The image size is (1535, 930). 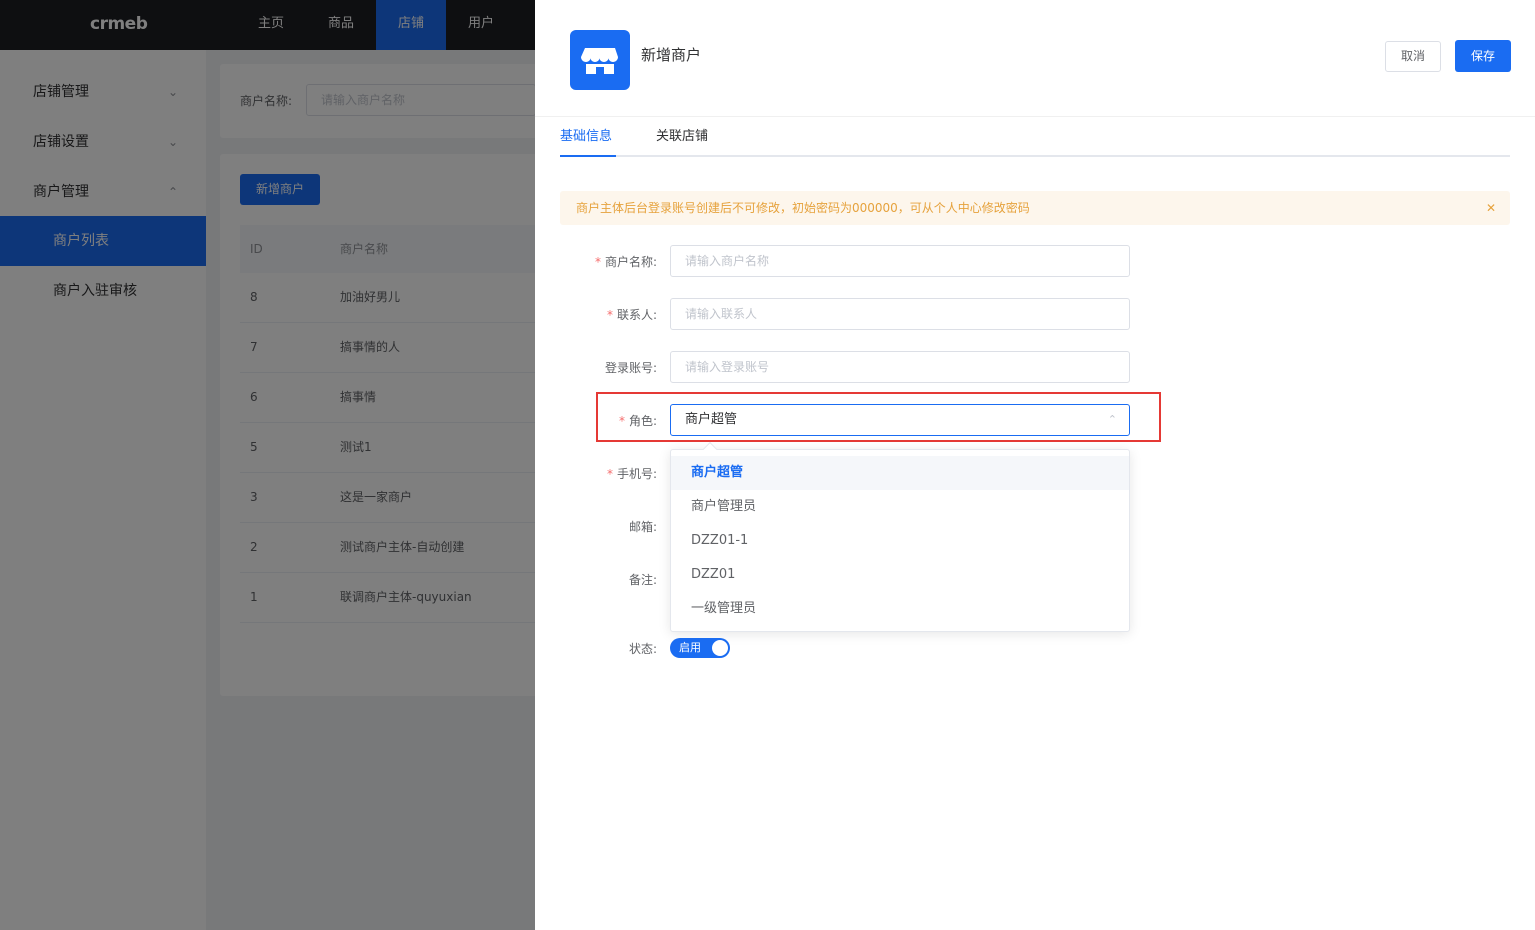 What do you see at coordinates (690, 647) in the screenshot?
I see `status-toggle-text: 启用` at bounding box center [690, 647].